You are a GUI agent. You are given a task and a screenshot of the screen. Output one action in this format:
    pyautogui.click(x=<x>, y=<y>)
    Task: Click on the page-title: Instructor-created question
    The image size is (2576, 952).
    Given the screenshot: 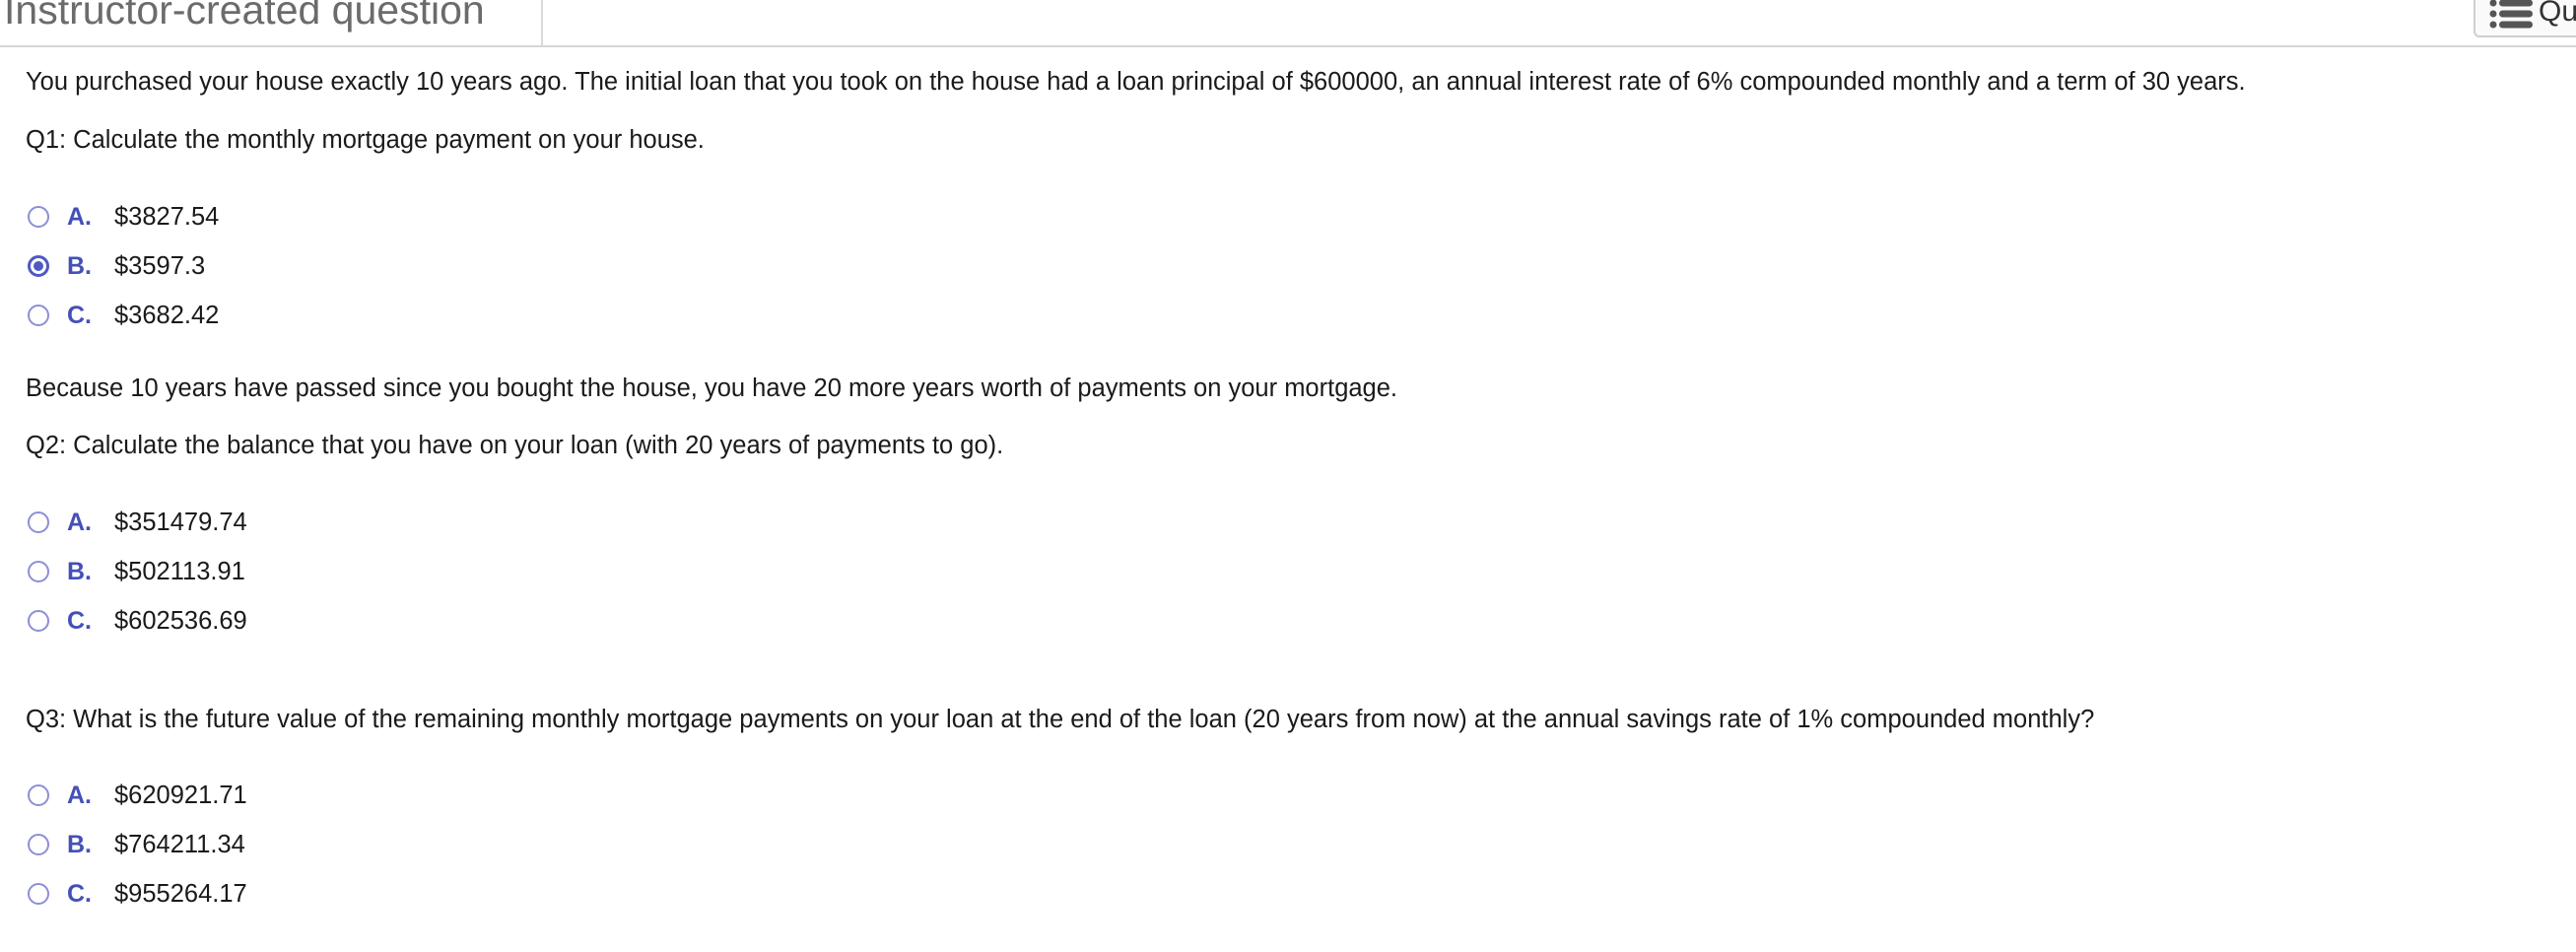 What is the action you would take?
    pyautogui.click(x=244, y=16)
    